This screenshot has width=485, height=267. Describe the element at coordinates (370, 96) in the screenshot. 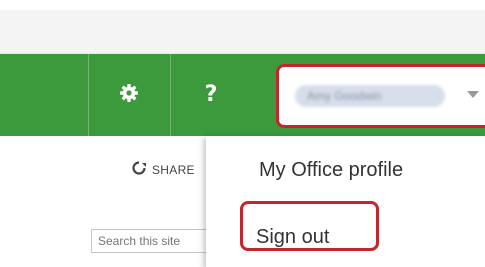

I see `account-name: Amy Goodwin` at that location.